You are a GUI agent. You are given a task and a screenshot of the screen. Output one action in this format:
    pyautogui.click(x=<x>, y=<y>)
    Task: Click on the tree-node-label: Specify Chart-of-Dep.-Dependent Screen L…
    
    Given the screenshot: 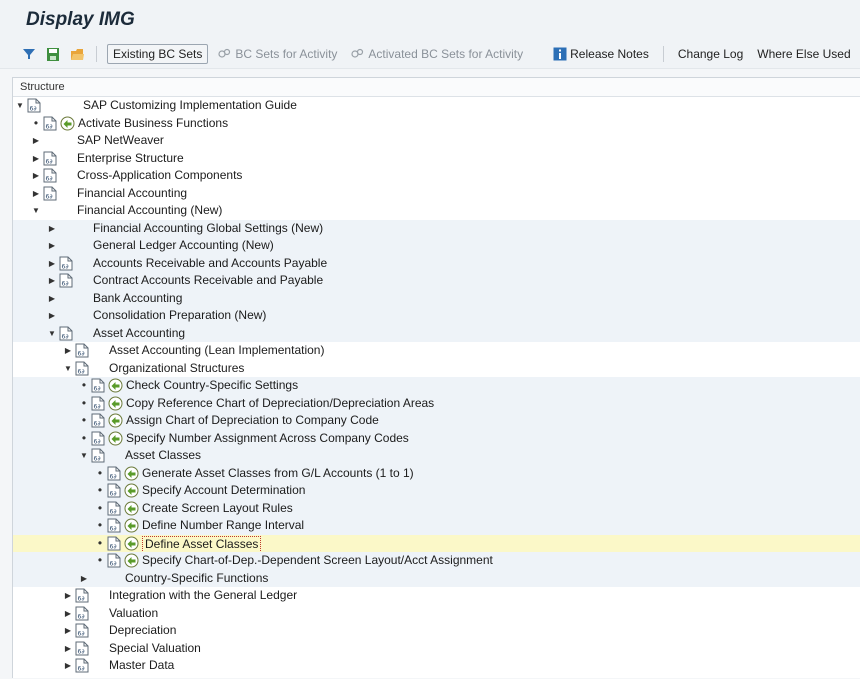 What is the action you would take?
    pyautogui.click(x=317, y=561)
    